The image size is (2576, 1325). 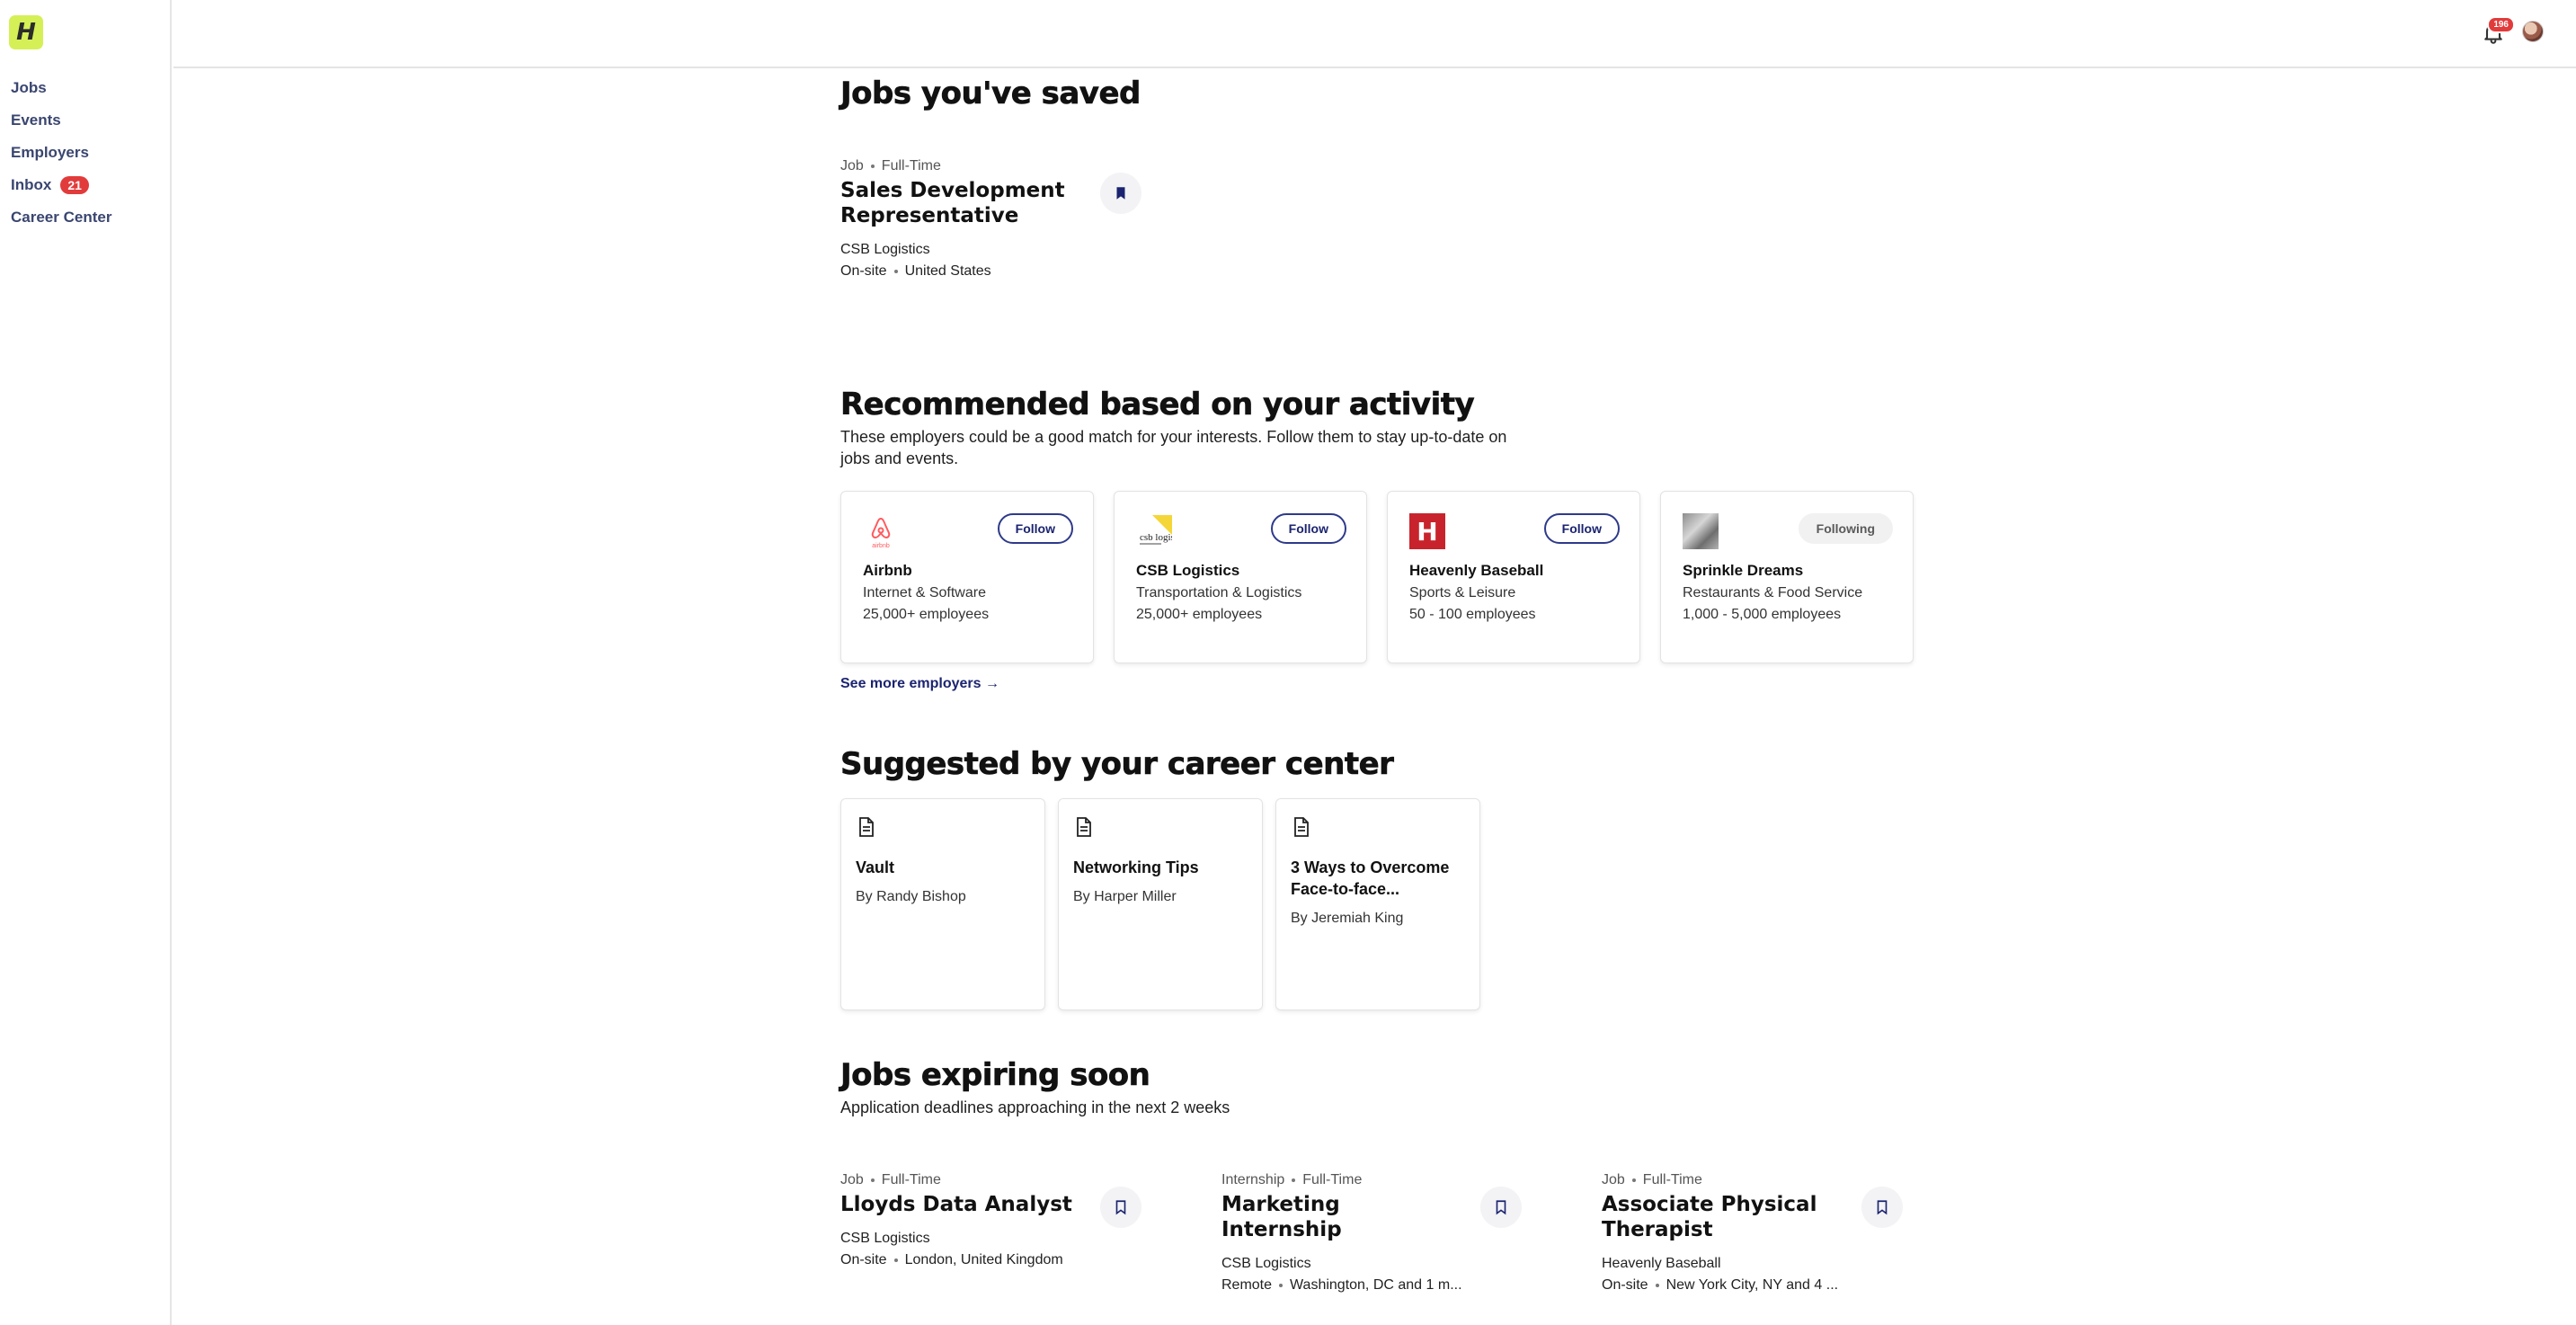 I want to click on avatar, so click(x=2533, y=32).